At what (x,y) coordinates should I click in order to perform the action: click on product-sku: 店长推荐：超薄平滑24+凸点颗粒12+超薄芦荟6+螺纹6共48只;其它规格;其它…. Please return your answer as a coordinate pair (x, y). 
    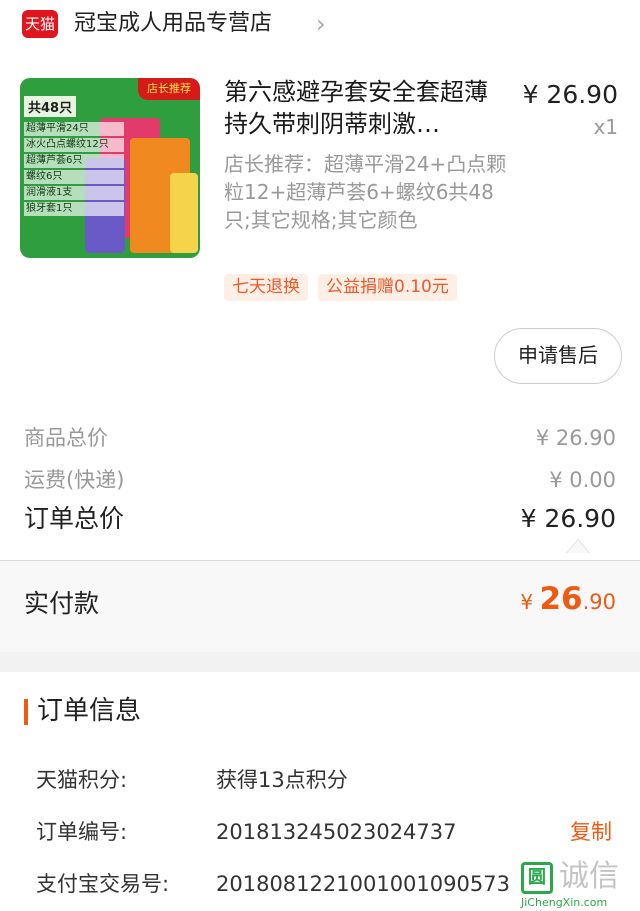
    Looking at the image, I should click on (365, 192).